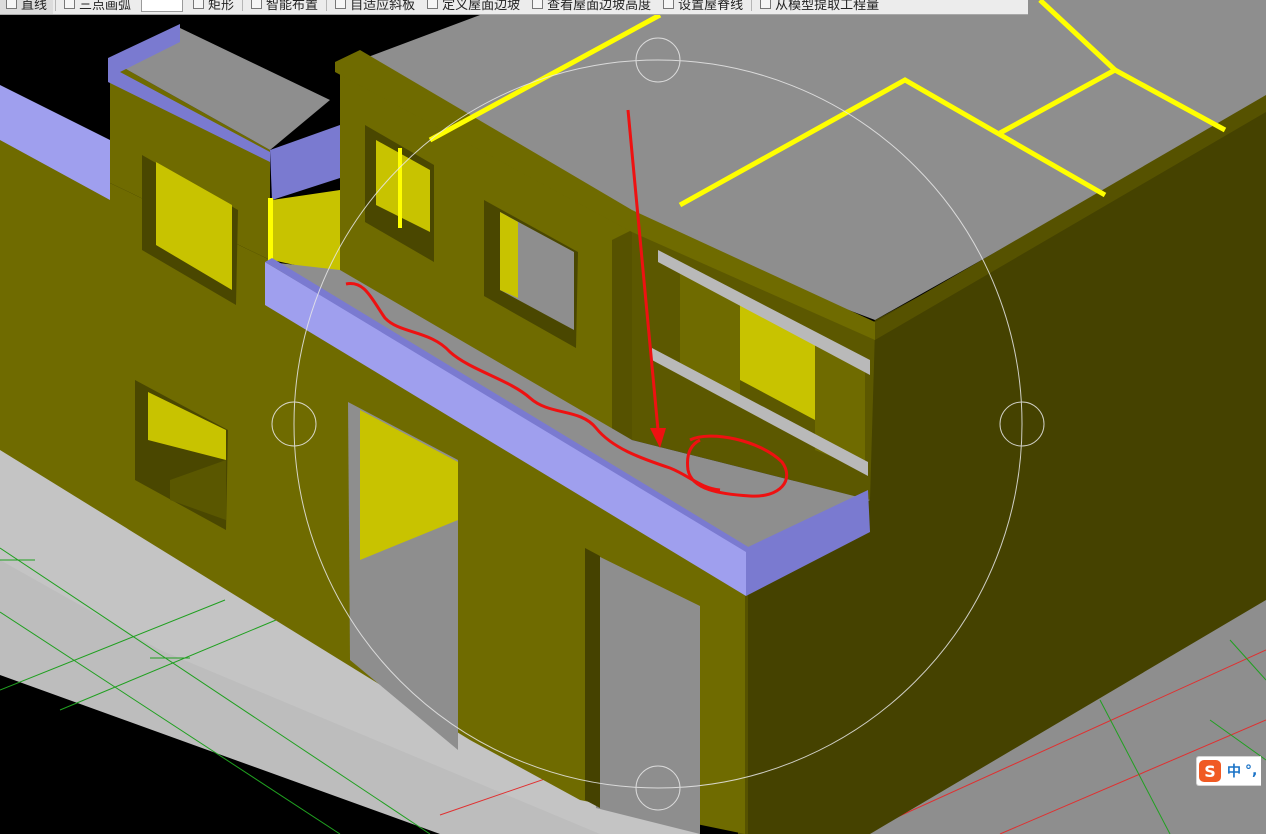  Describe the element at coordinates (819, 7) in the screenshot. I see `toolbar-extract-quantity-button: 从模型提取工程量` at that location.